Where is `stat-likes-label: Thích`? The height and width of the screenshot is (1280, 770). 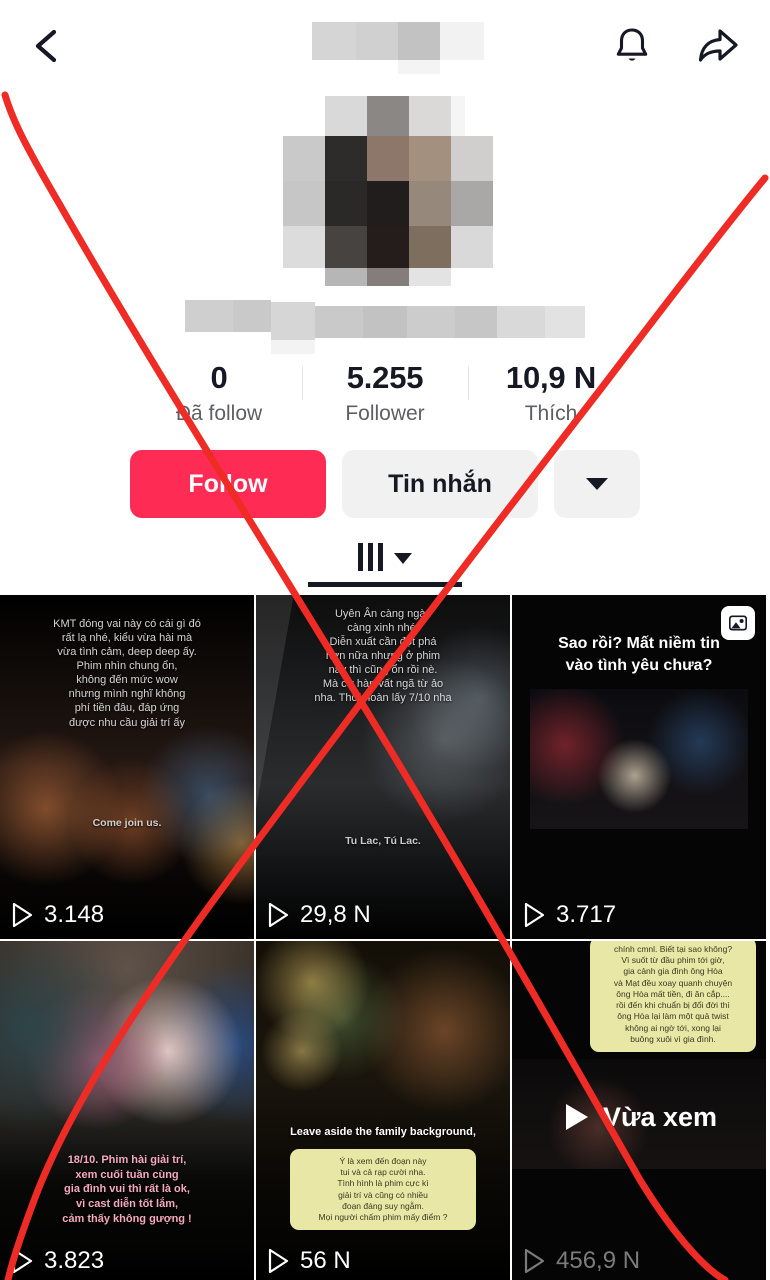 stat-likes-label: Thích is located at coordinates (551, 413).